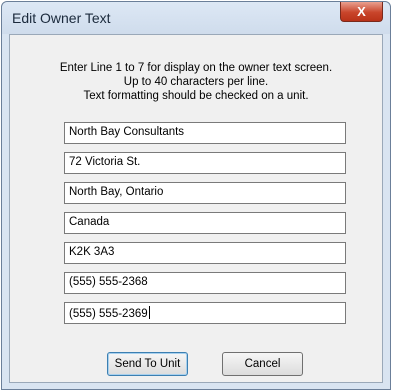 This screenshot has height=392, width=394. What do you see at coordinates (147, 364) in the screenshot?
I see `send-to-unit-button: Send To Unit` at bounding box center [147, 364].